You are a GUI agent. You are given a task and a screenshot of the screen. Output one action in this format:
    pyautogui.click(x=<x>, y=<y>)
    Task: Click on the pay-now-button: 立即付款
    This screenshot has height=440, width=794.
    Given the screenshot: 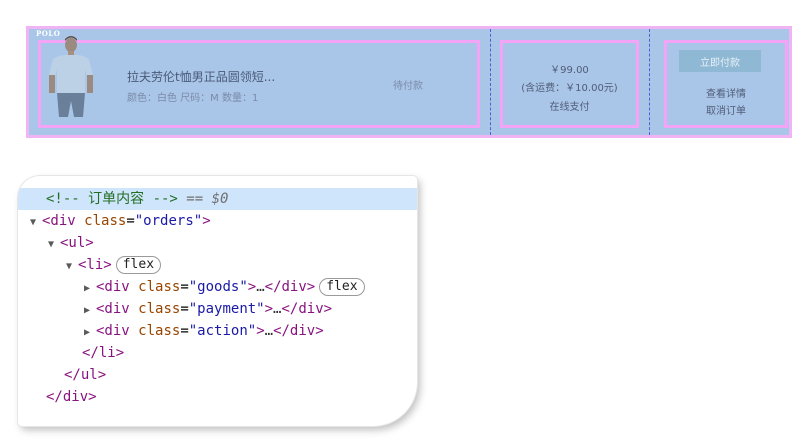 What is the action you would take?
    pyautogui.click(x=720, y=61)
    